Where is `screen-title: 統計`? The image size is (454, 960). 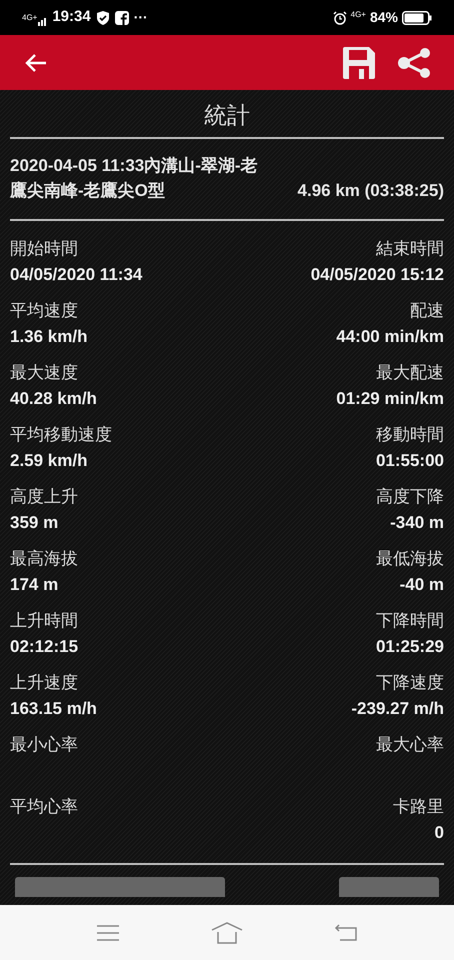 screen-title: 統計 is located at coordinates (227, 115).